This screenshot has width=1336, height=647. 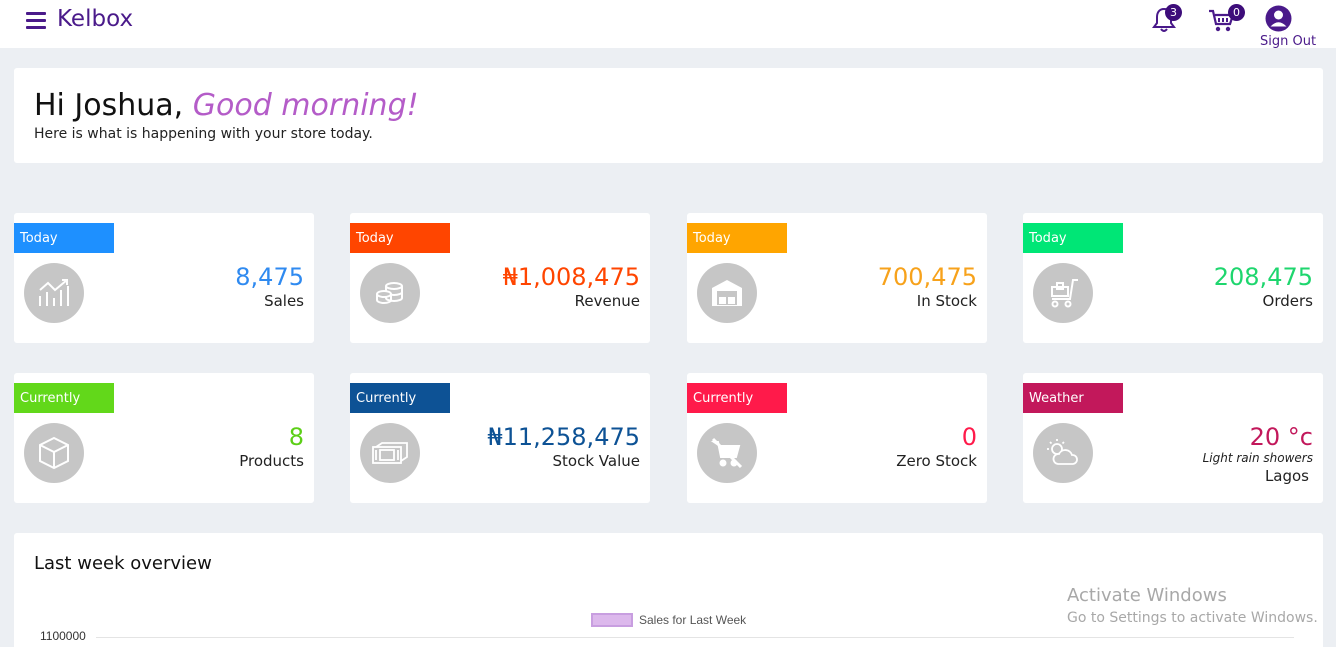 I want to click on revenue-label: Revenue, so click(x=607, y=301).